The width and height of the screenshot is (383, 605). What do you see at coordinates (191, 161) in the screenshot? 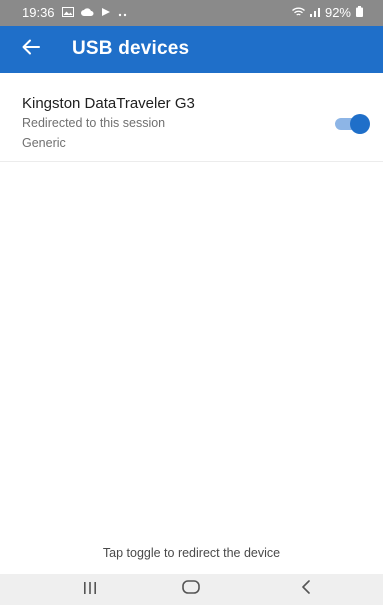
I see `divider` at bounding box center [191, 161].